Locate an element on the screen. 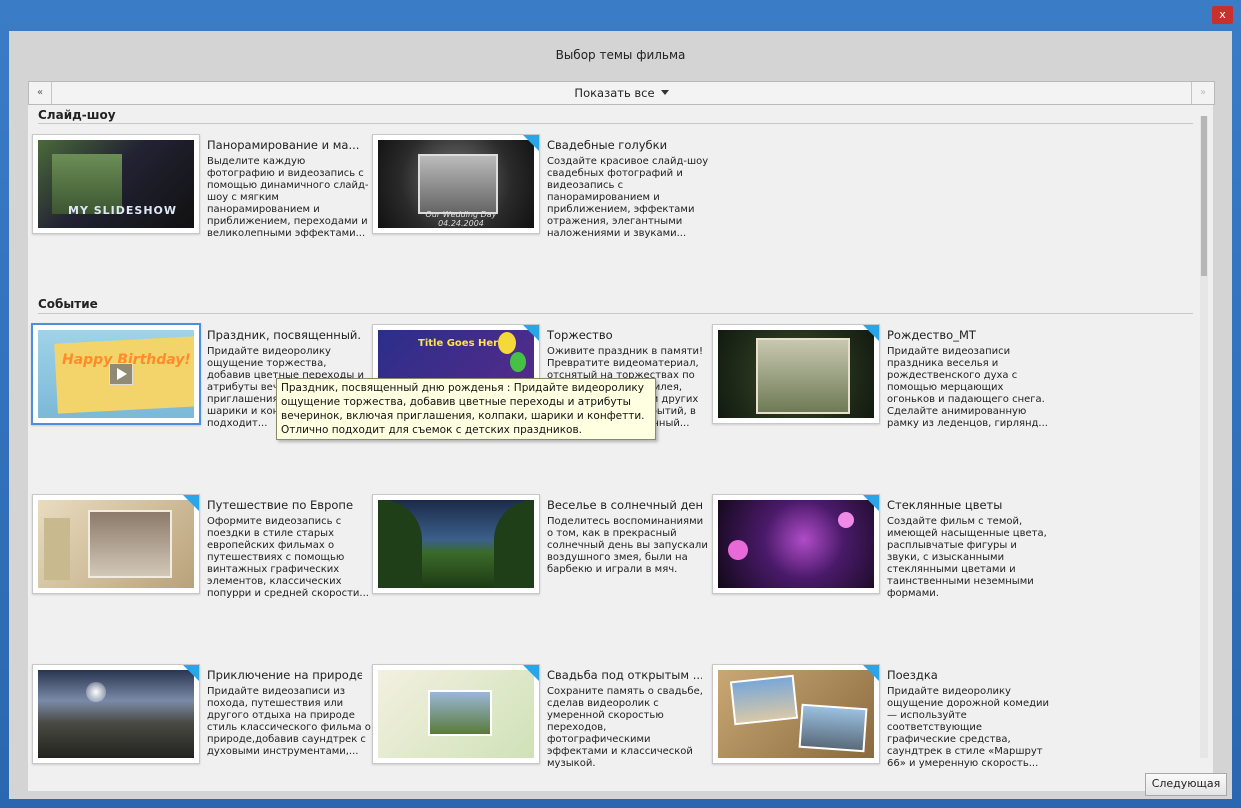  tower-shape is located at coordinates (57, 549).